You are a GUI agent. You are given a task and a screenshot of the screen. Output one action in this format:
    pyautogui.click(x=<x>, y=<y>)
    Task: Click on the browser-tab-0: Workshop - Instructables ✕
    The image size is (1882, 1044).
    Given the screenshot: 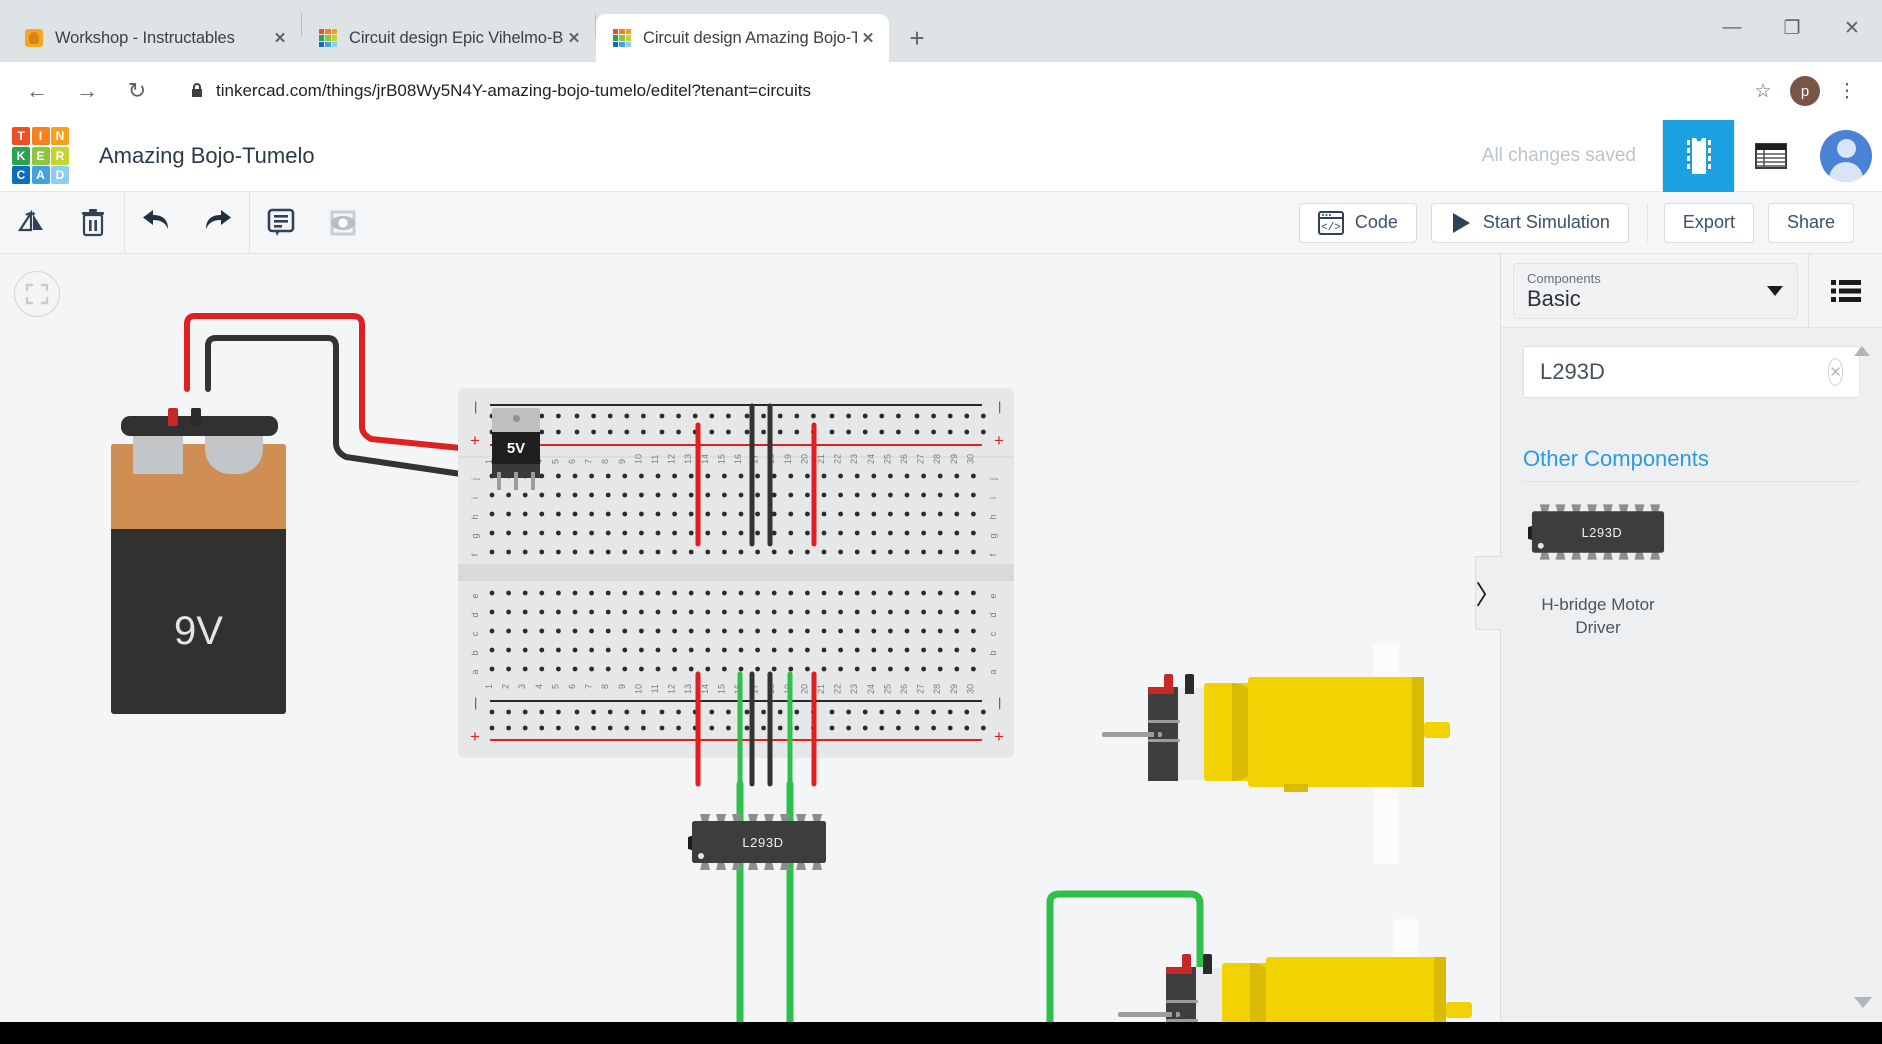 What is the action you would take?
    pyautogui.click(x=154, y=38)
    